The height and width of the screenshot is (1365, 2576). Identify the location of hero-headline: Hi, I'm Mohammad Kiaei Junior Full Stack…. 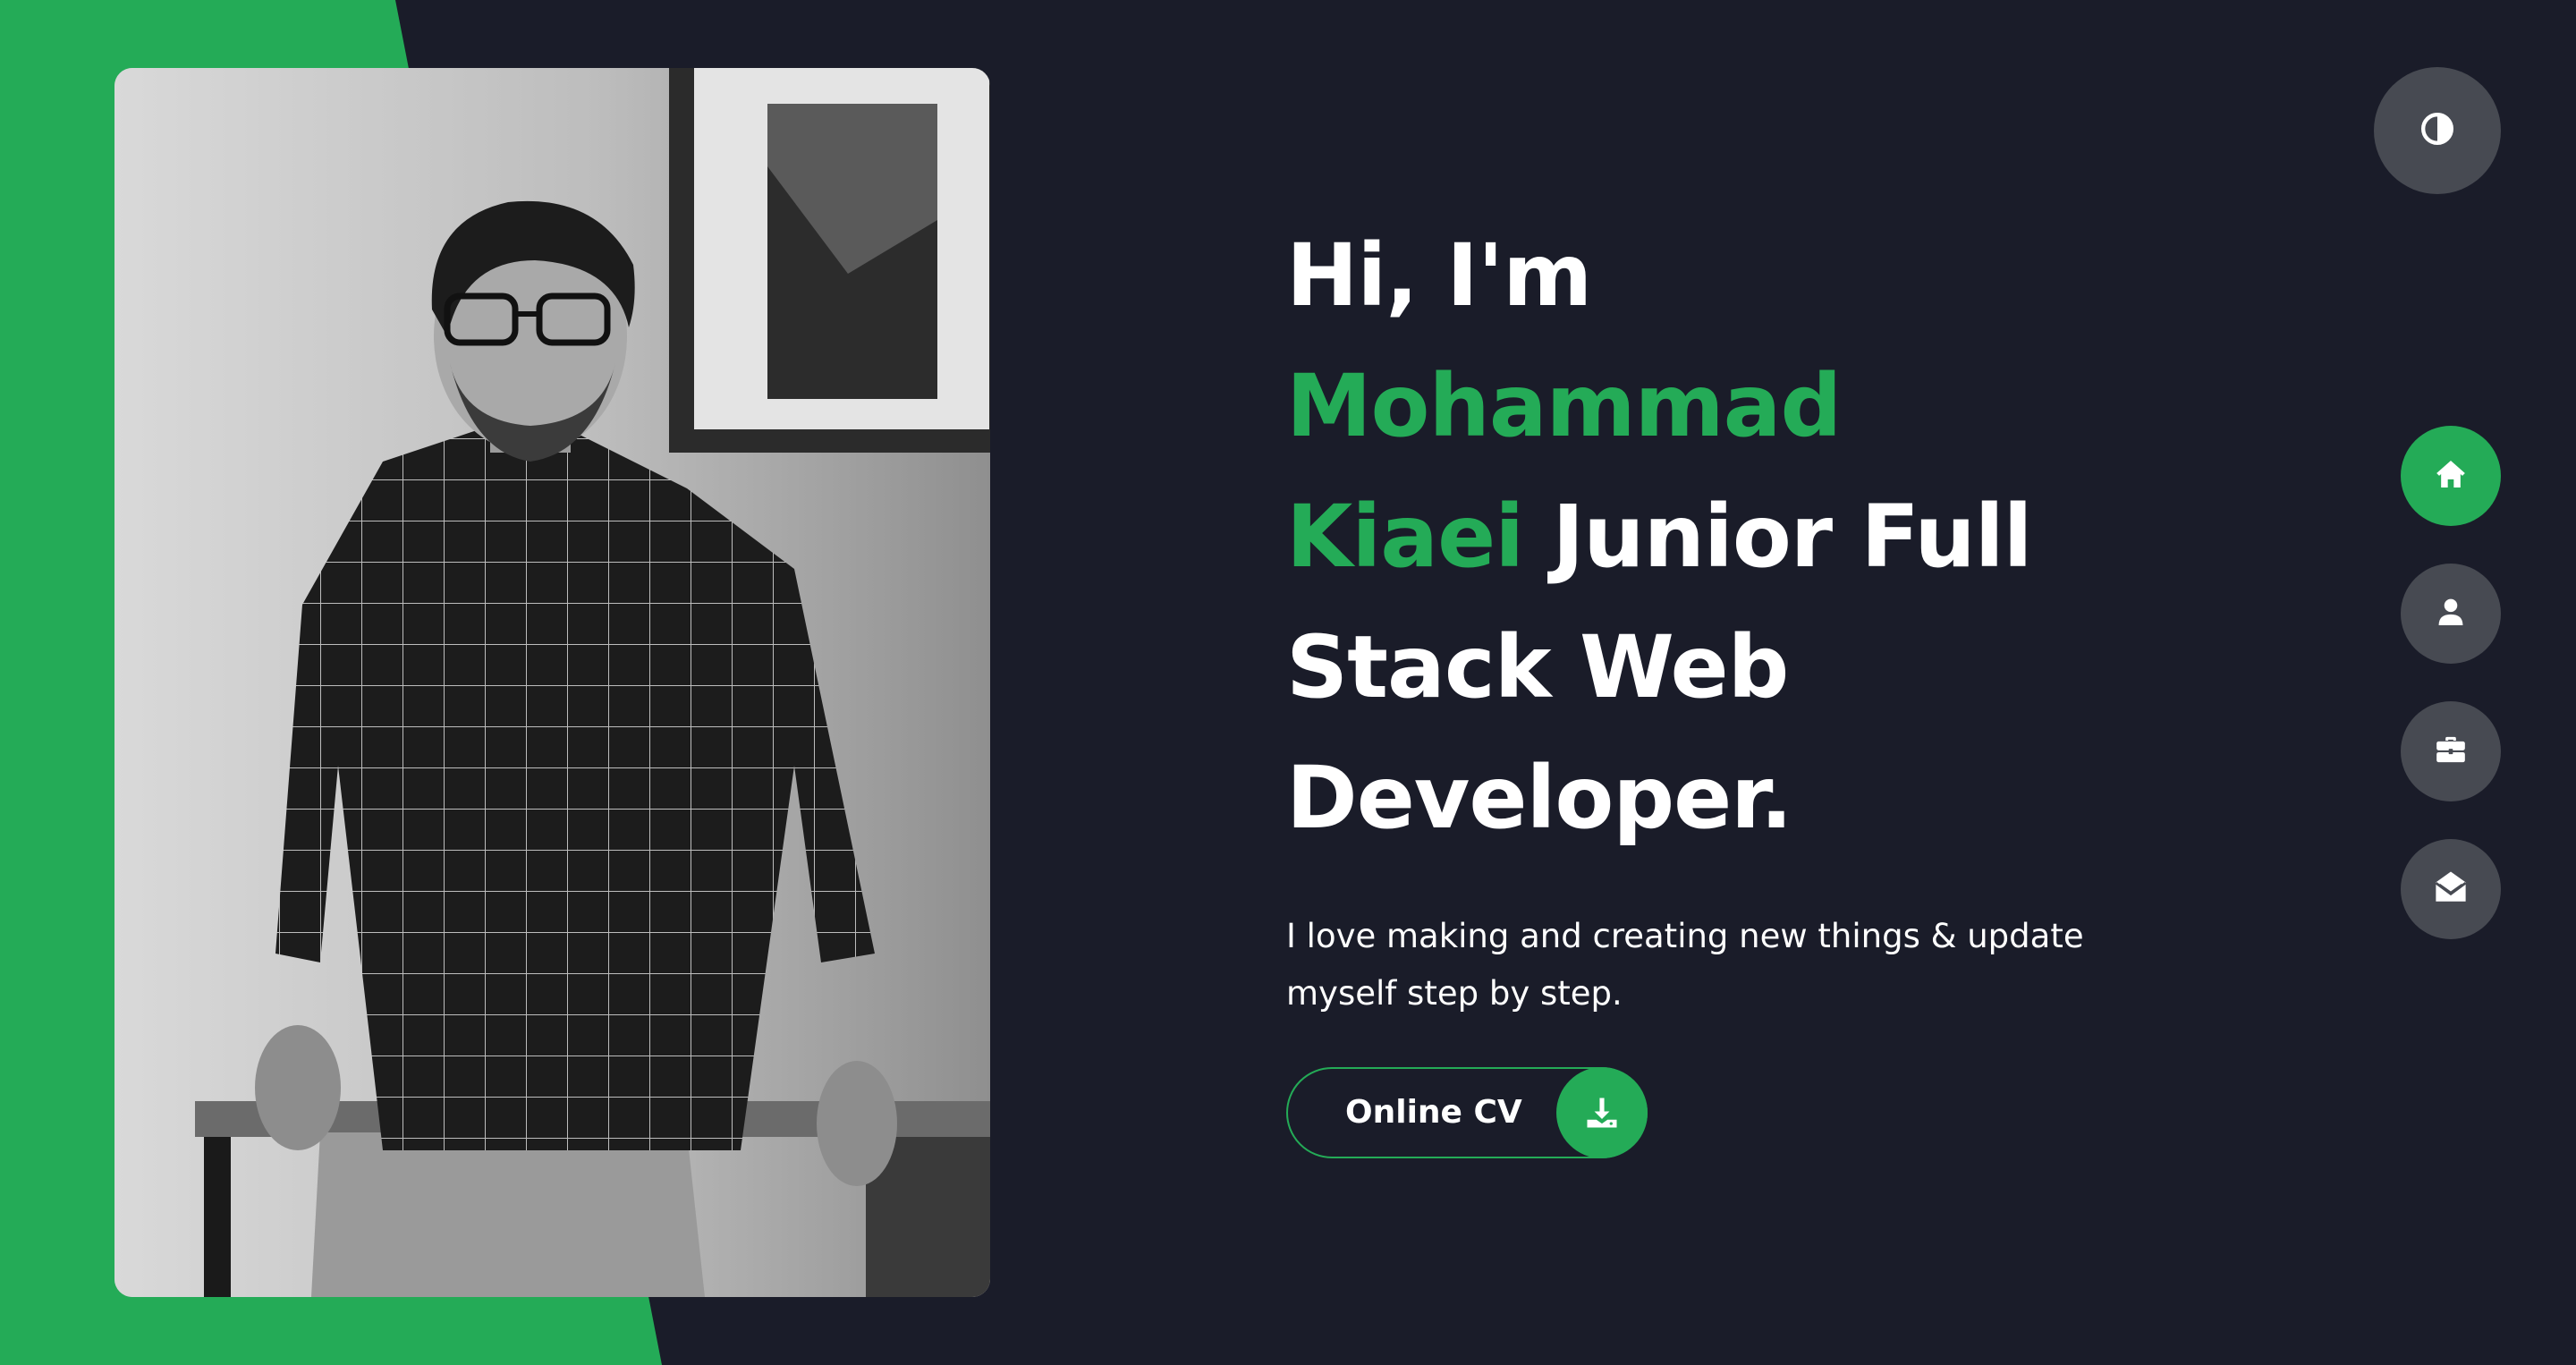
(1688, 536).